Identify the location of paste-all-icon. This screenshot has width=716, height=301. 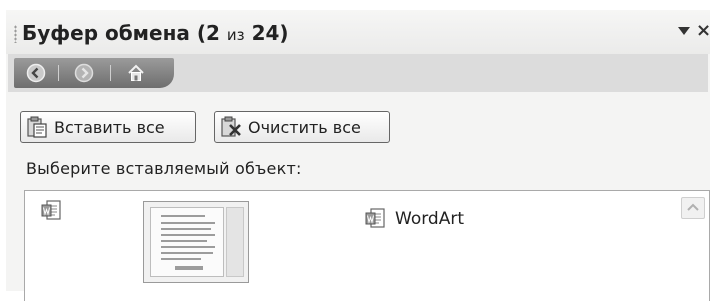
(37, 127).